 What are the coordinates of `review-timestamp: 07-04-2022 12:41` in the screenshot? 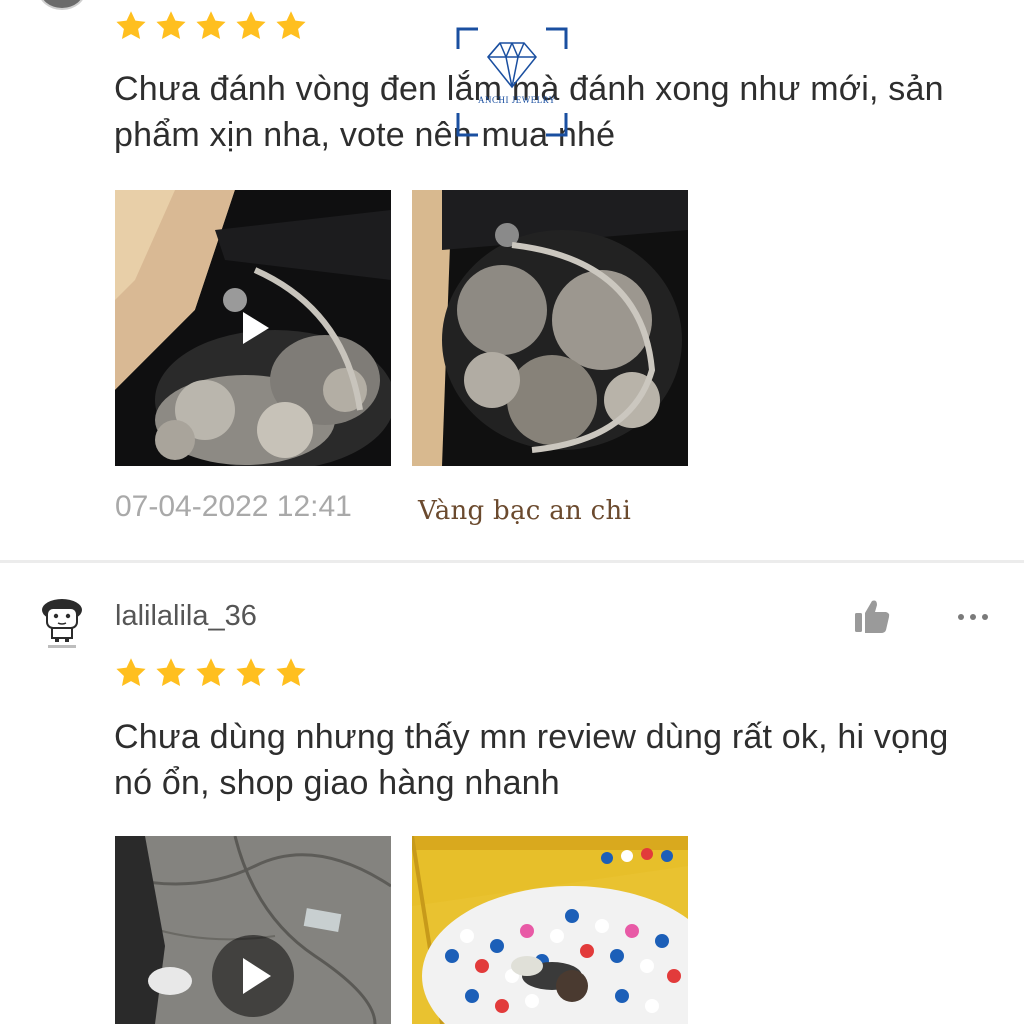 It's located at (233, 506).